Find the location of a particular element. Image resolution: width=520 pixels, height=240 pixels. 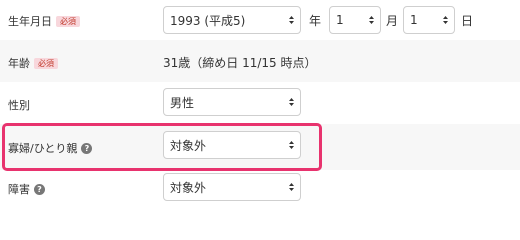

gender-label: 性別 is located at coordinates (19, 105).